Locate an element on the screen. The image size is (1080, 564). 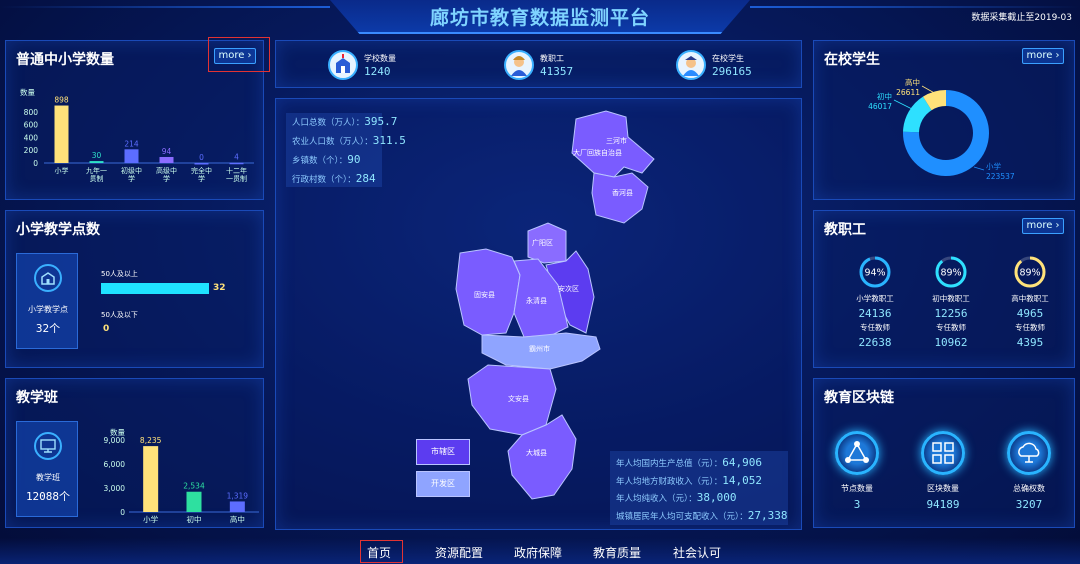
econ-row: 年人均国内生产总值（元）：64,906 is located at coordinates (689, 462).